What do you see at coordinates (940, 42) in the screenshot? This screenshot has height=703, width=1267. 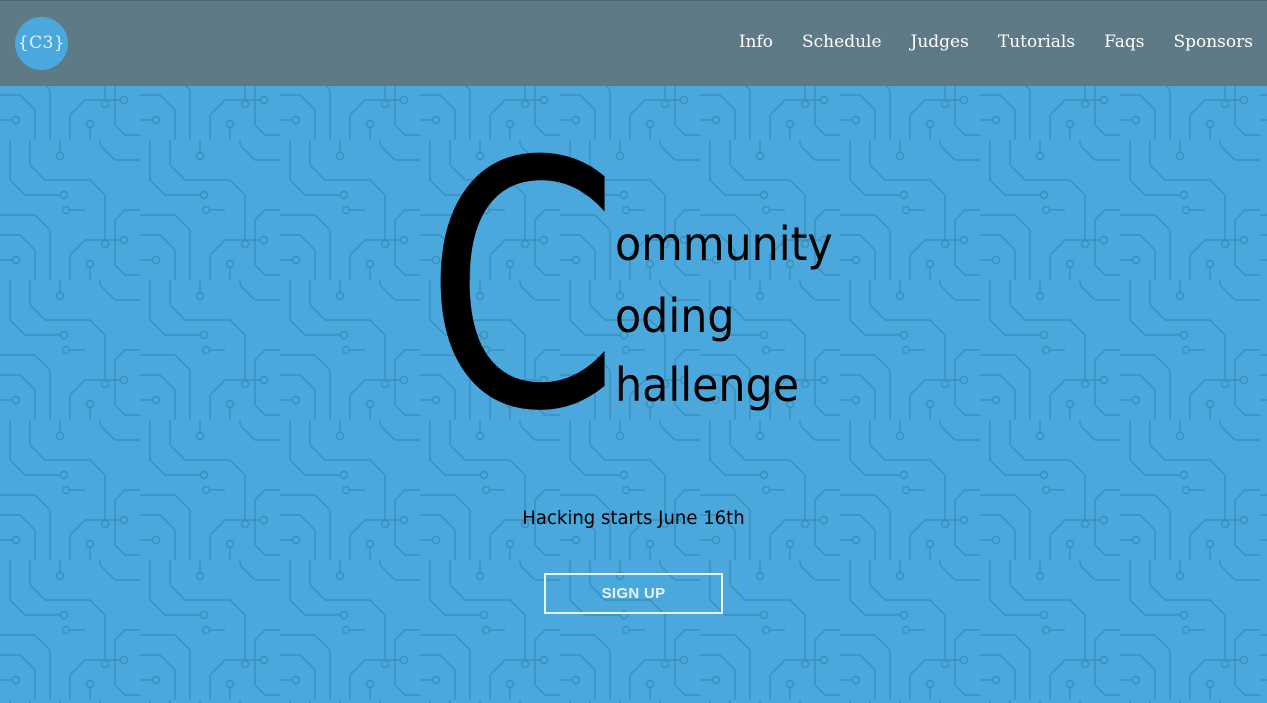 I see `nav-item-judges: Judges` at bounding box center [940, 42].